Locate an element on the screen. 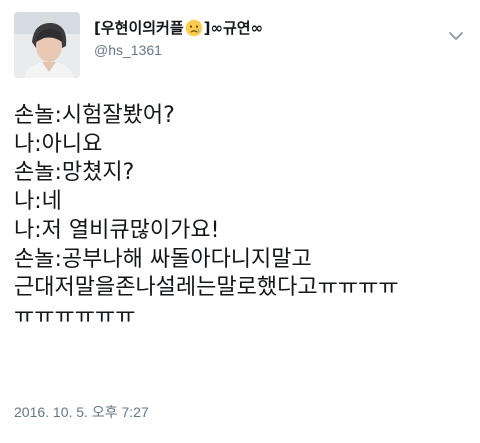  tweet-line: 나:아니요 is located at coordinates (58, 144).